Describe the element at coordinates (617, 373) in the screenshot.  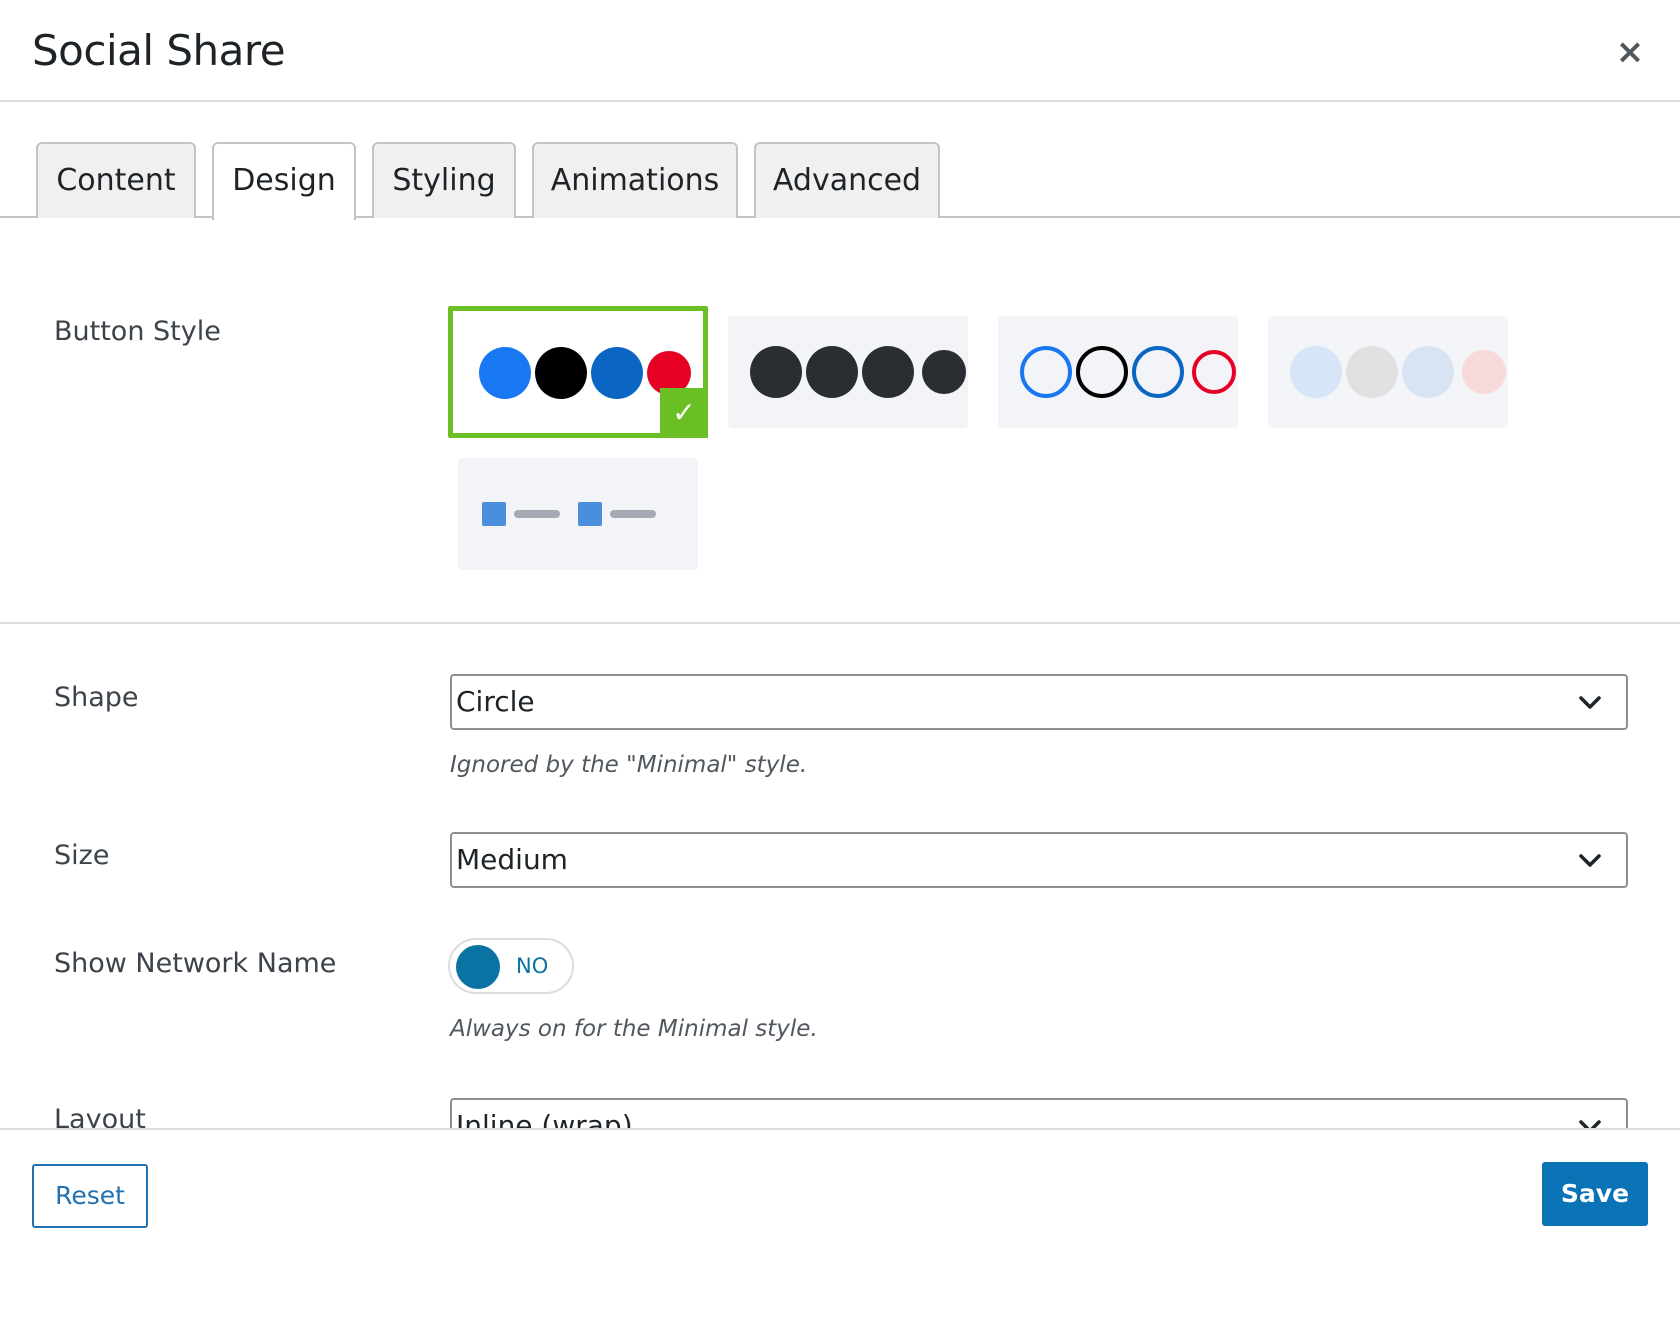
I see `linkedin-dot-icon` at that location.